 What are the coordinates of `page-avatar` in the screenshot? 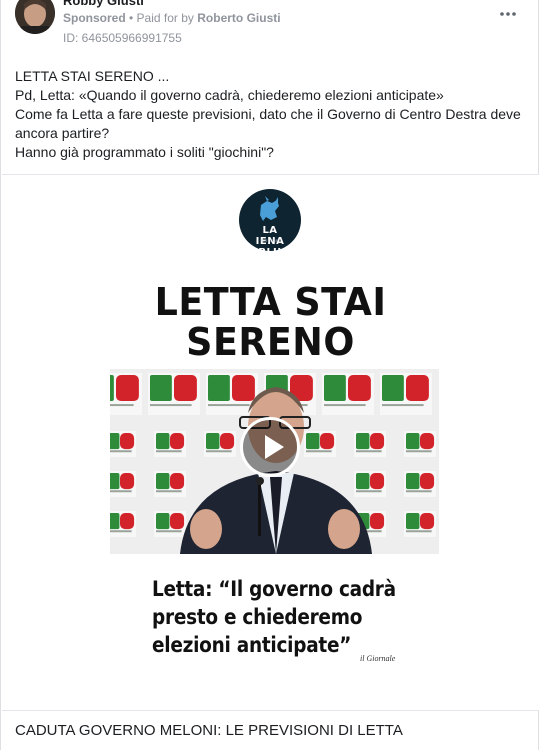 It's located at (35, 17).